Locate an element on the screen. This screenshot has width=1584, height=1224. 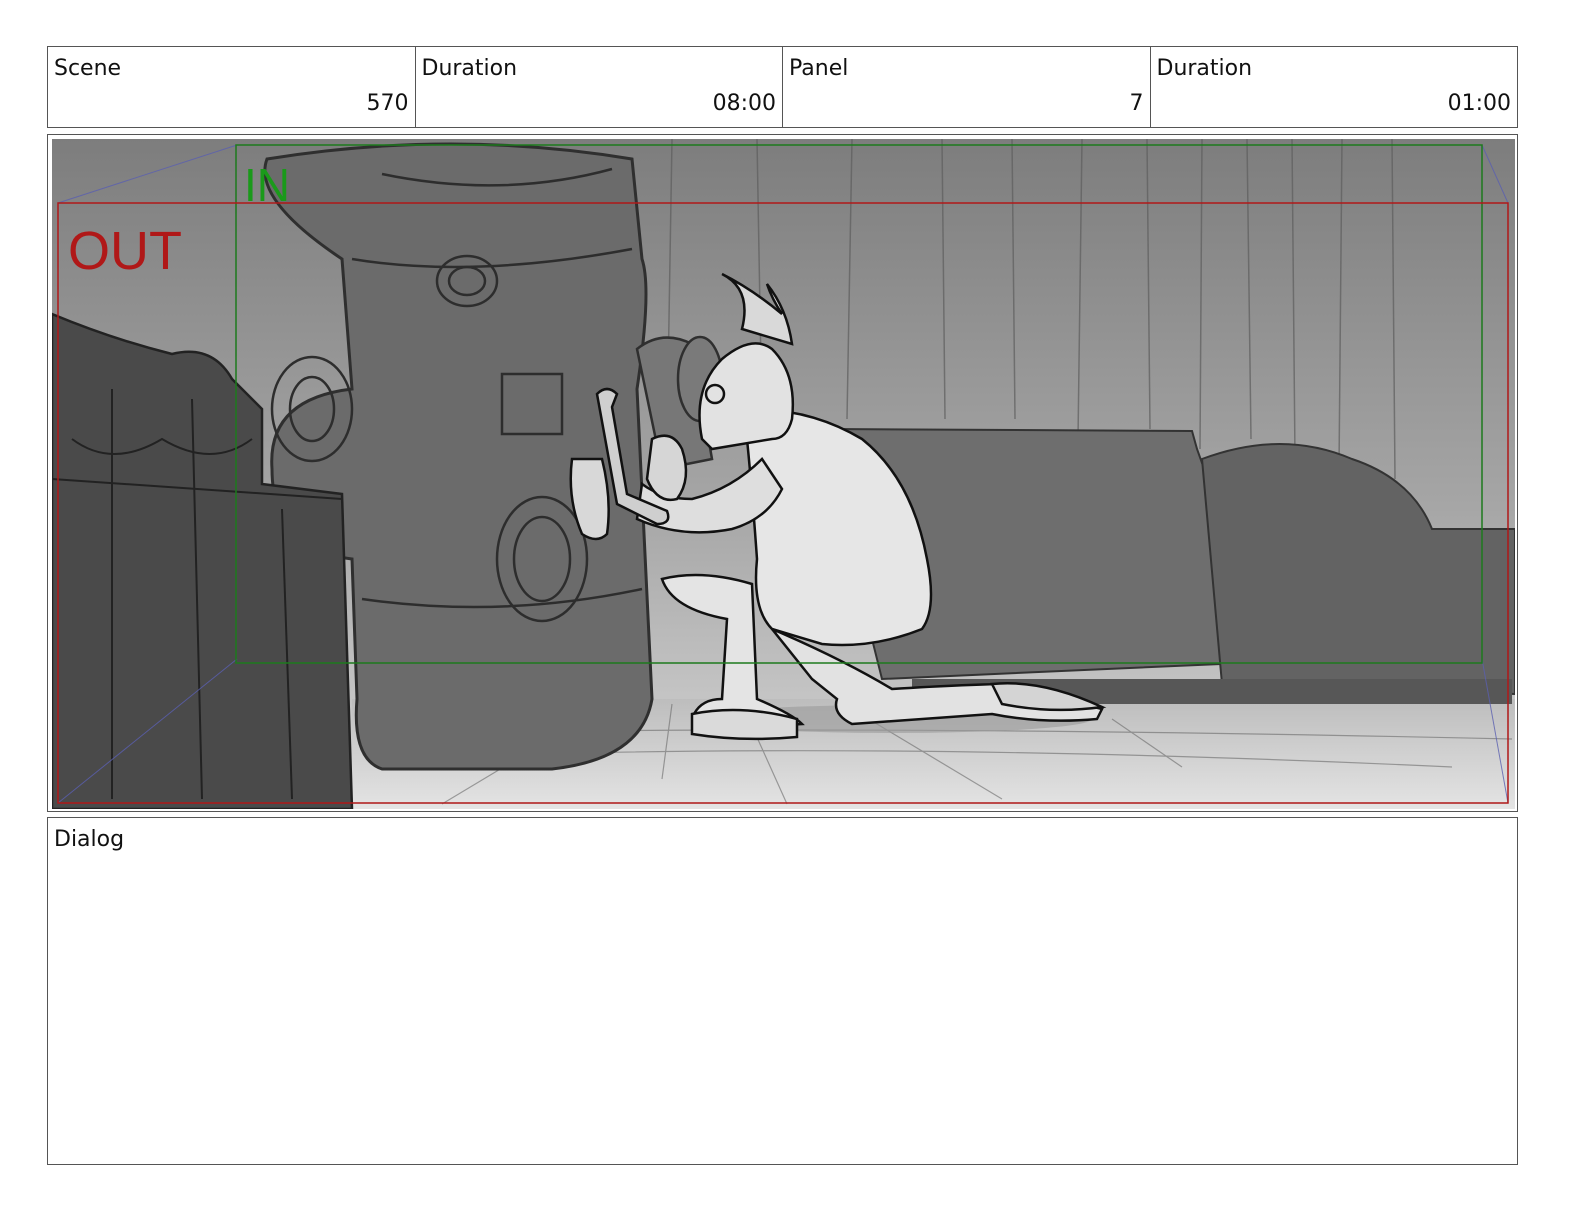
scene-duration-label: Duration is located at coordinates (469, 68).